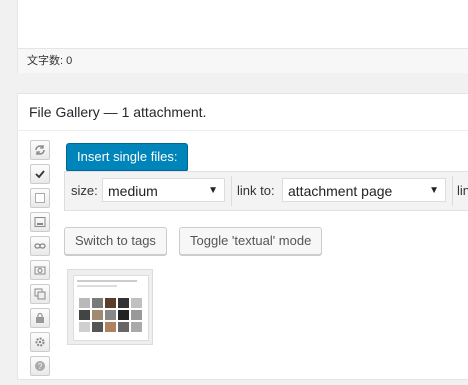 The image size is (468, 385). What do you see at coordinates (115, 241) in the screenshot?
I see `switch-to-tags-button: Switch to tags` at bounding box center [115, 241].